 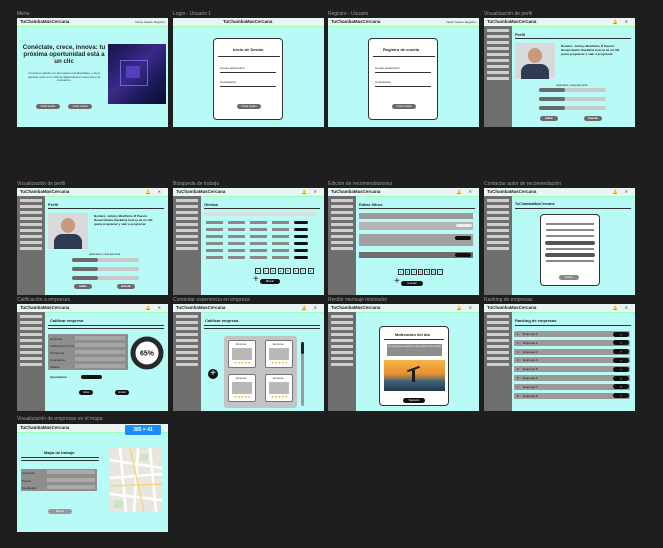 What do you see at coordinates (260, 214) in the screenshot?
I see `search-input` at bounding box center [260, 214].